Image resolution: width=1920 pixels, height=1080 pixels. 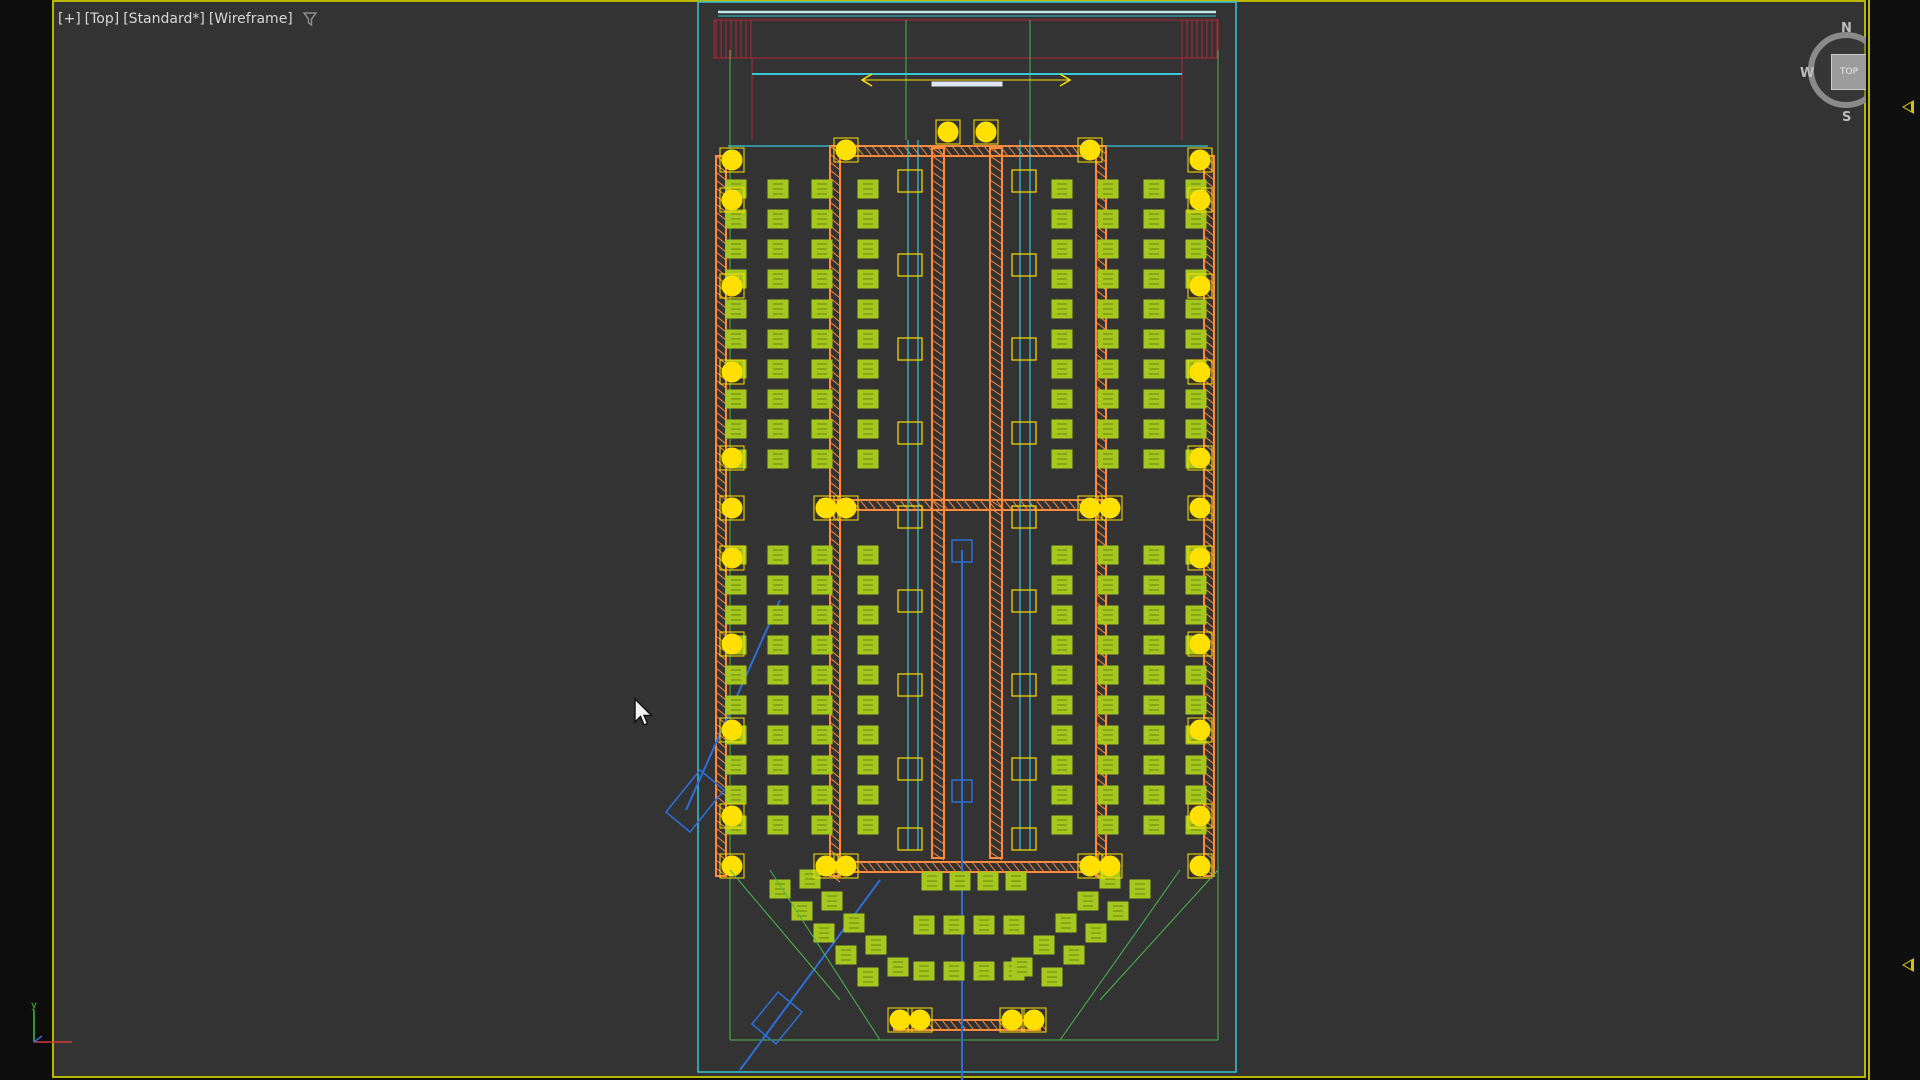 I want to click on viewport-general-menu: [+], so click(x=69, y=19).